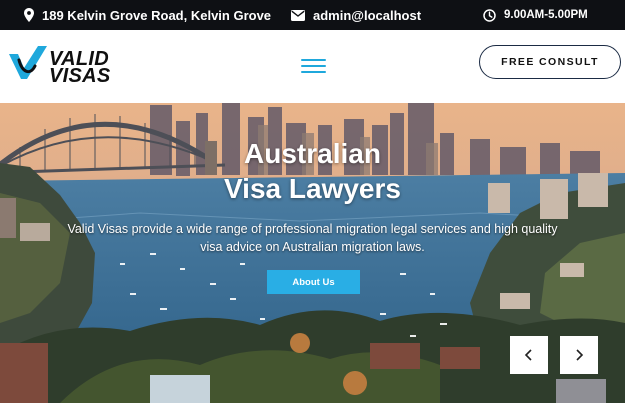  I want to click on hamburger-menu-icon, so click(313, 66).